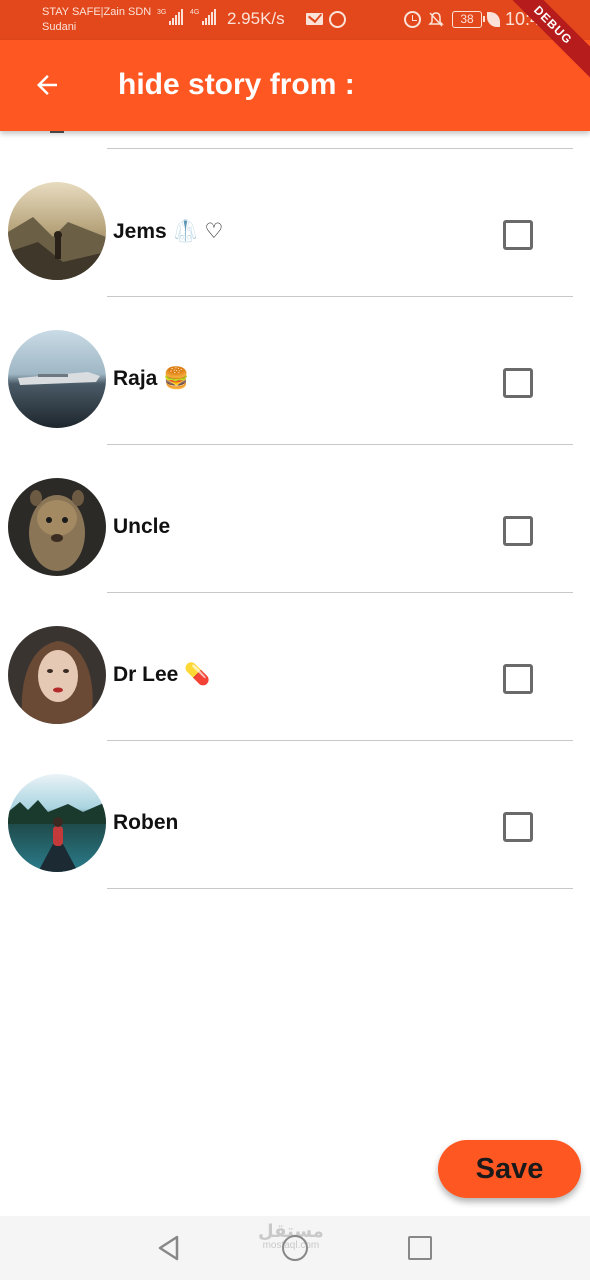  What do you see at coordinates (169, 1248) in the screenshot?
I see `nav-back-icon` at bounding box center [169, 1248].